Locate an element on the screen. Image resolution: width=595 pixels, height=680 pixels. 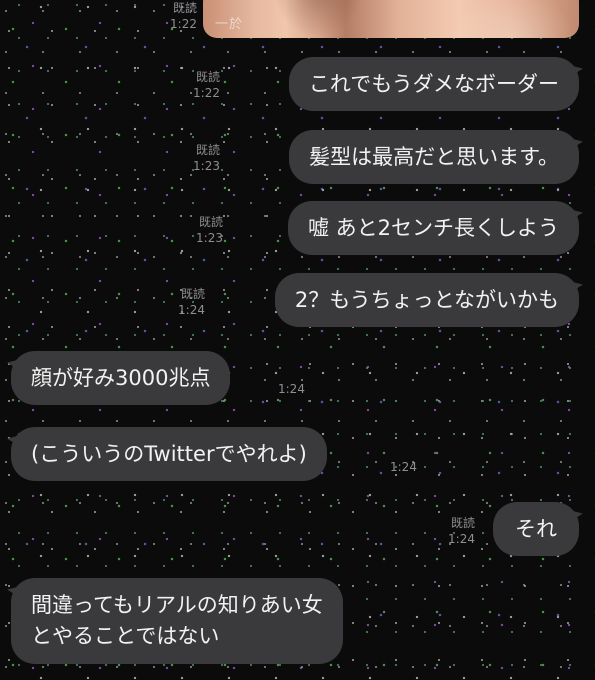
outgoing-message-bubble: 嘘 あと2センチ長くしよう is located at coordinates (433, 228).